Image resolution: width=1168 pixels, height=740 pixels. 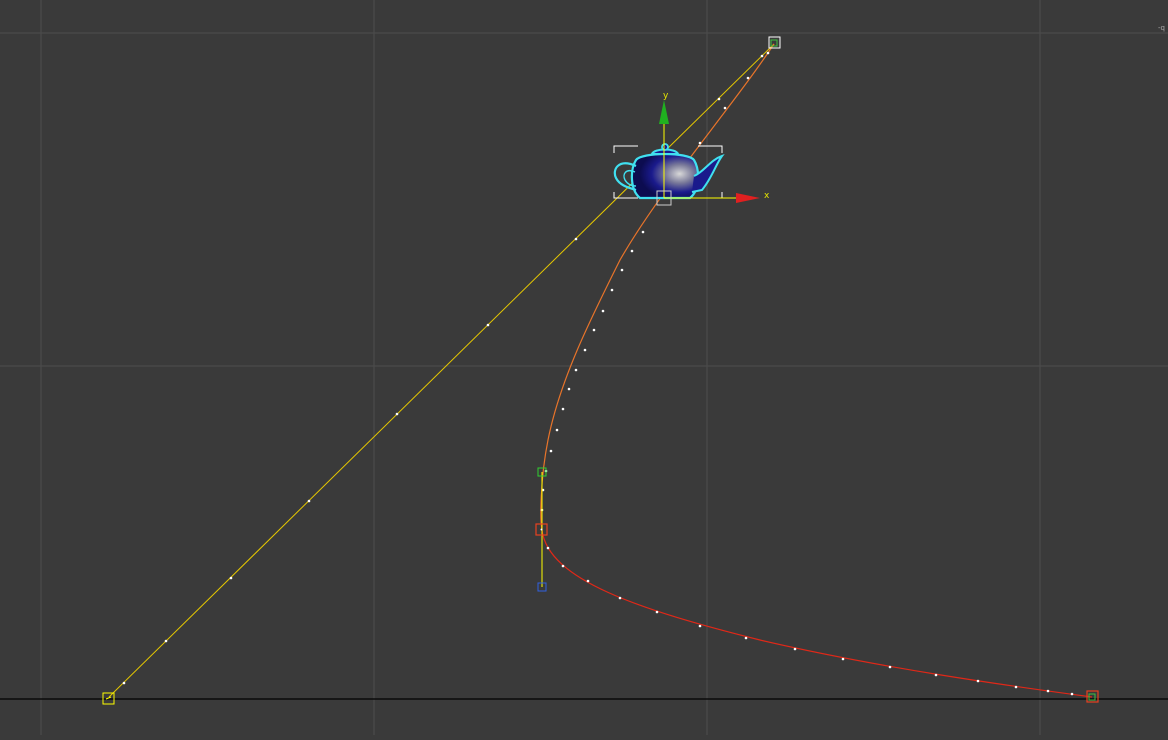 What do you see at coordinates (1092, 696) in the screenshot?
I see `vertex-end-curve` at bounding box center [1092, 696].